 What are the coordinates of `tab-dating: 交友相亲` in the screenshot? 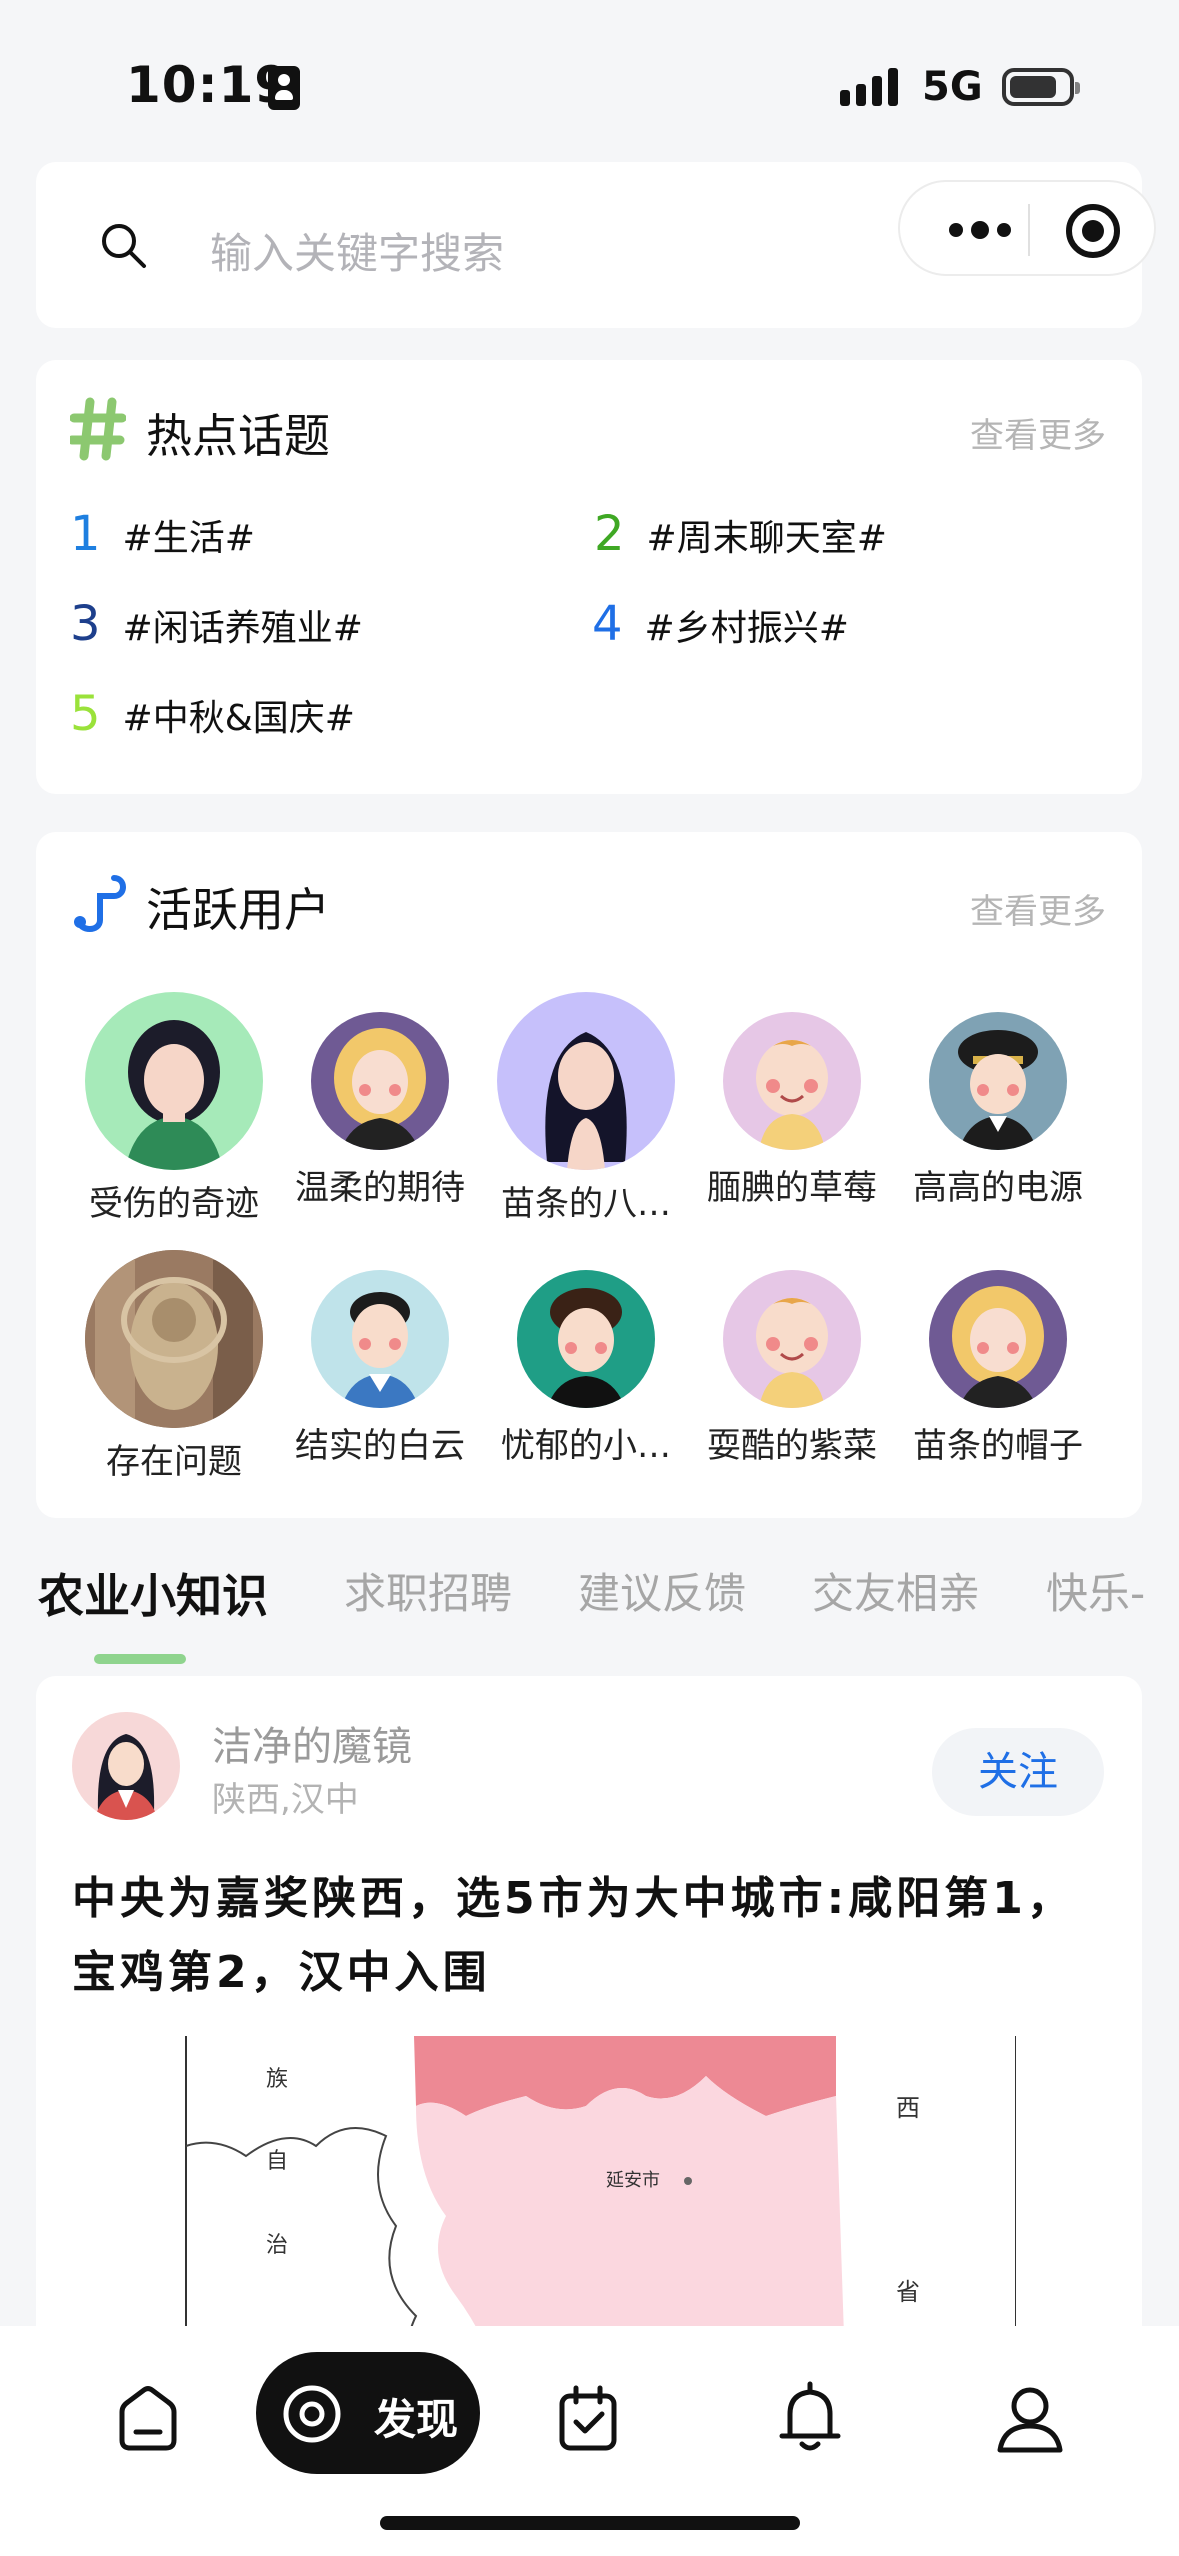 It's located at (896, 1590).